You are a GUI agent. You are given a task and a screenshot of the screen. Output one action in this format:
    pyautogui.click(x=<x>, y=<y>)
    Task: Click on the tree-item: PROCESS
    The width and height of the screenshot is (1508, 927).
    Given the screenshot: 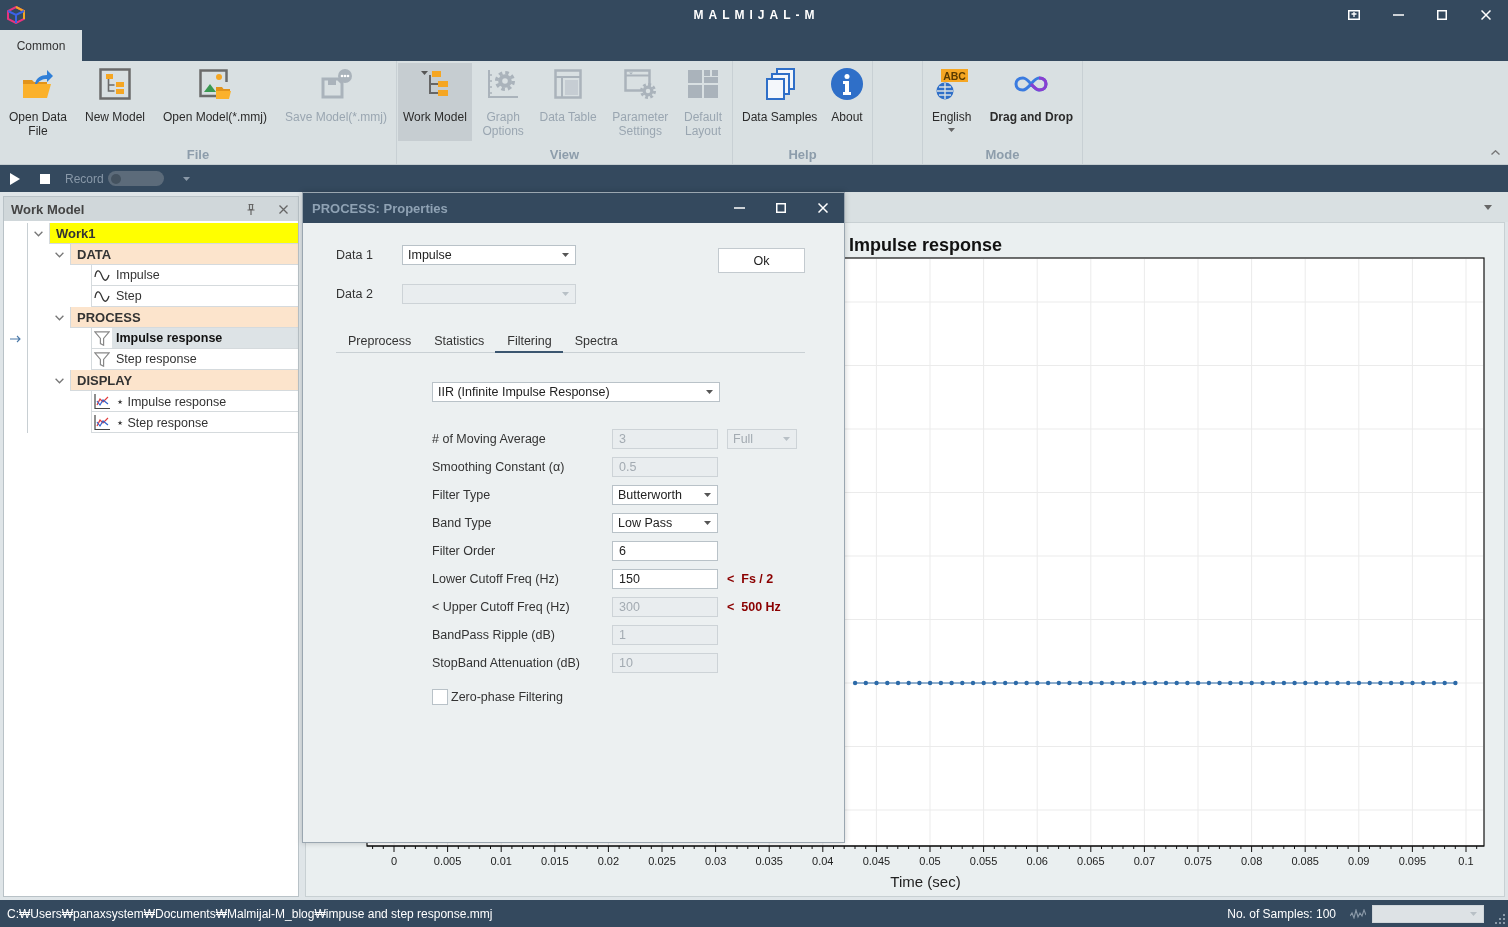 What is the action you would take?
    pyautogui.click(x=184, y=317)
    